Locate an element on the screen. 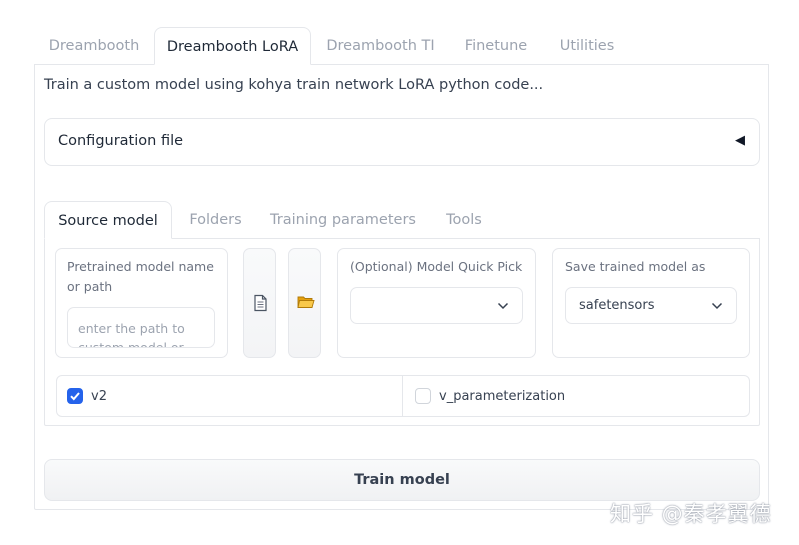 The height and width of the screenshot is (545, 799). save-model-as-dropdown: safetensors is located at coordinates (651, 305).